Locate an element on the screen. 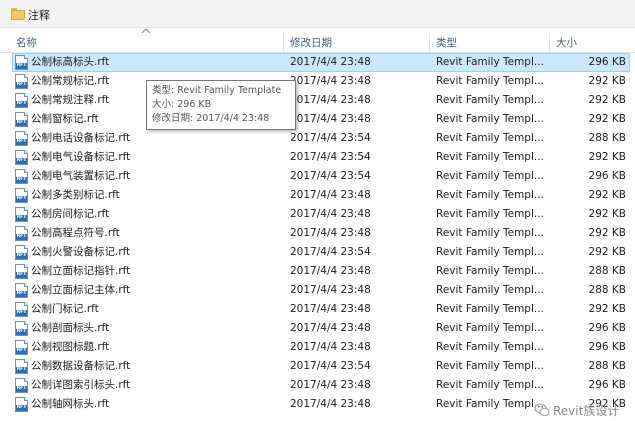  column-header-name: 名称 is located at coordinates (147, 43).